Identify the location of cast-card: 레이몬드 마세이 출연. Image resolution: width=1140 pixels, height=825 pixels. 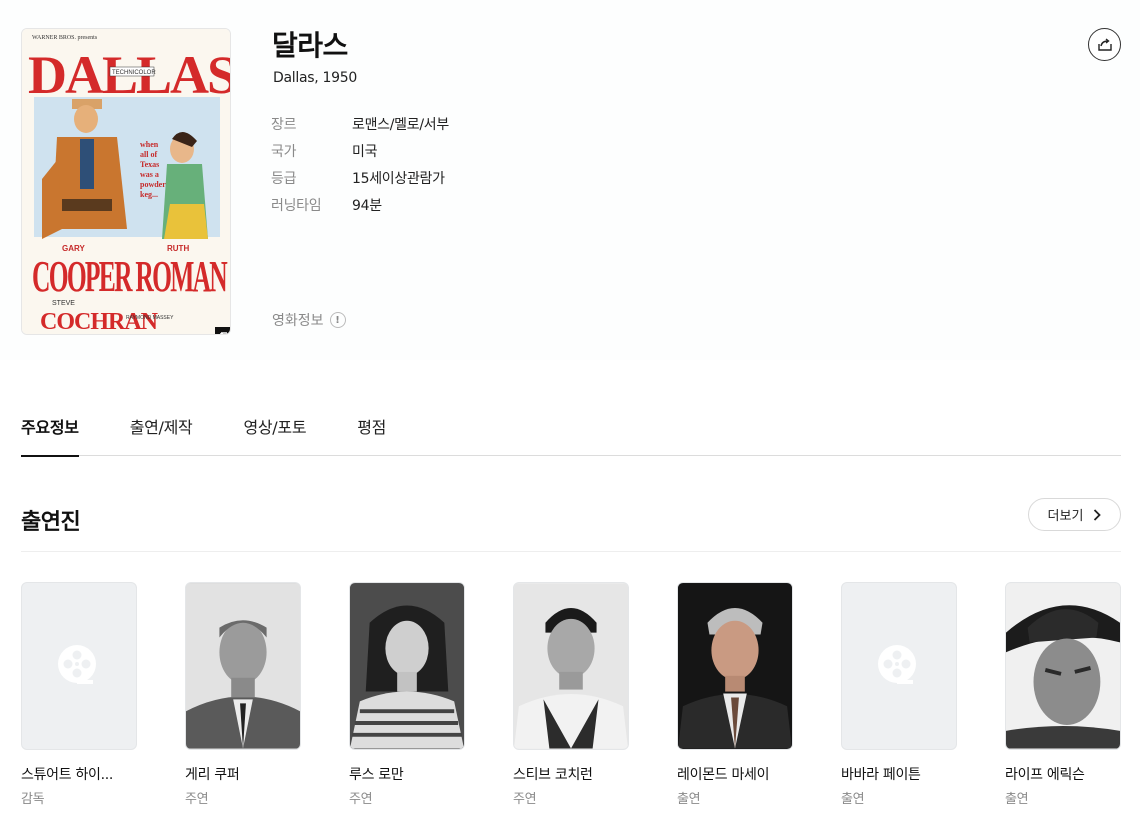
(735, 694).